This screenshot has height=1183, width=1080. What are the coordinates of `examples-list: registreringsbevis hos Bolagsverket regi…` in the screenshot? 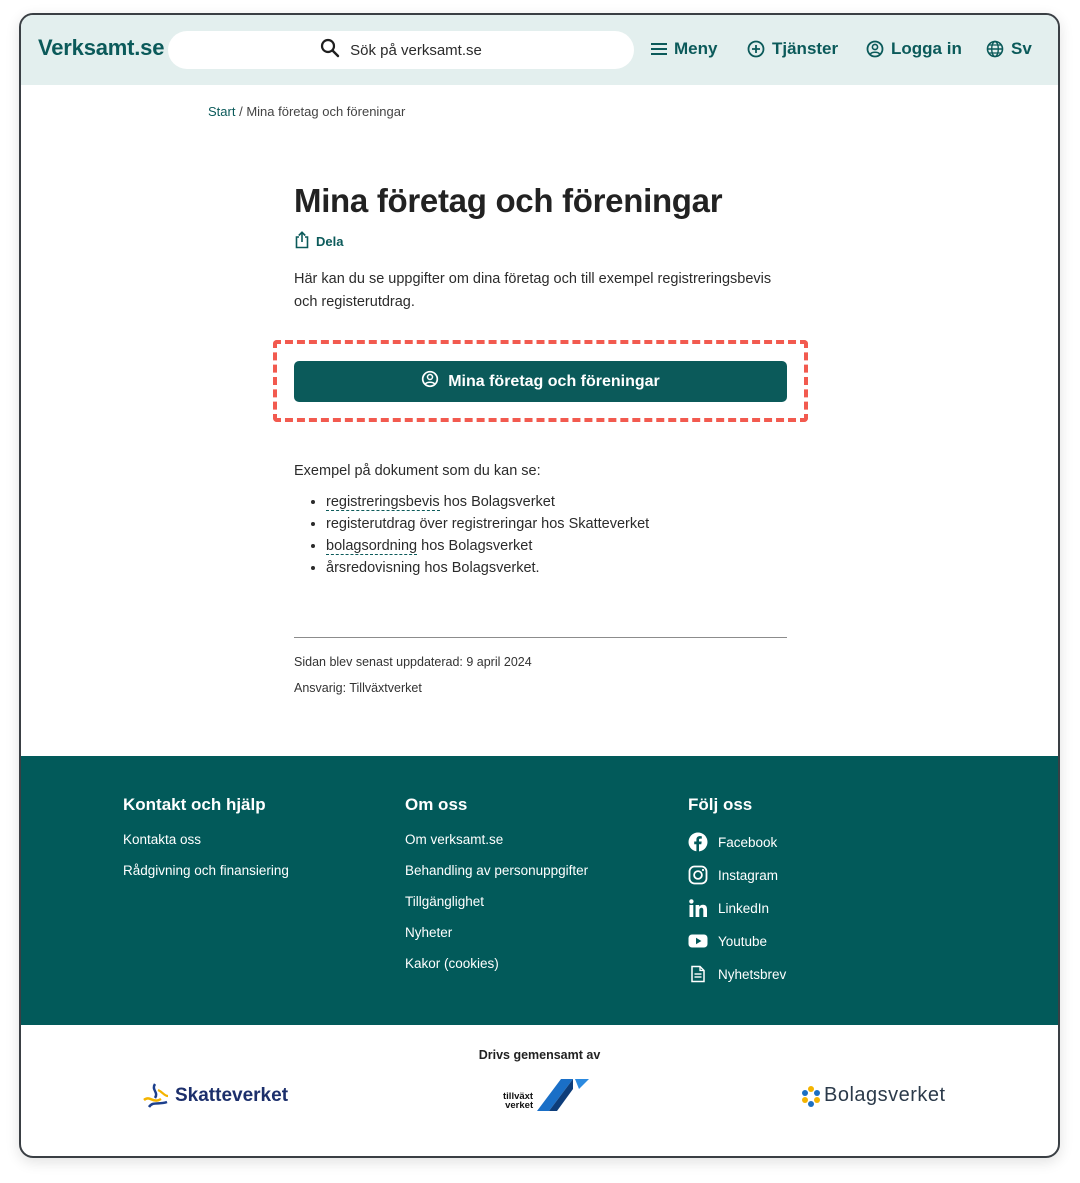 It's located at (556, 535).